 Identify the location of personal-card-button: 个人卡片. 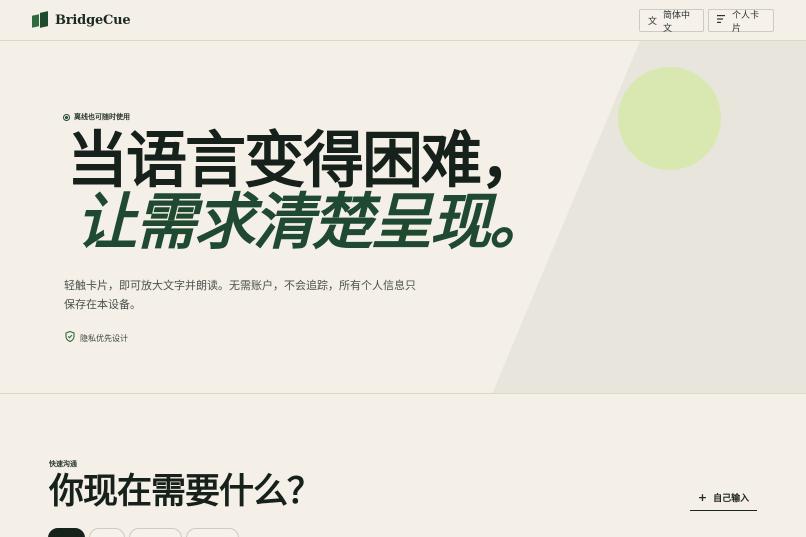
(741, 21).